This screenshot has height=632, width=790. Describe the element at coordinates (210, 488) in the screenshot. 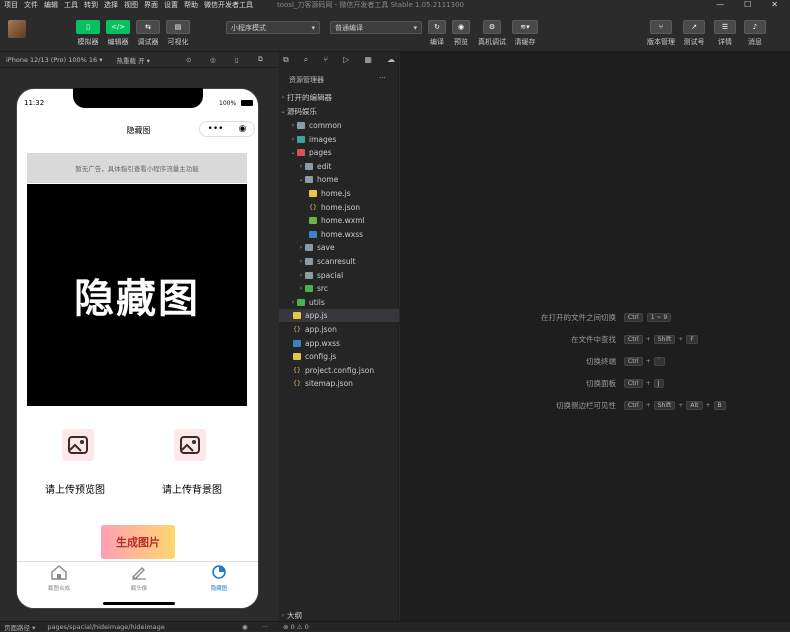

I see `upload-background-label: 请上传背景图` at that location.